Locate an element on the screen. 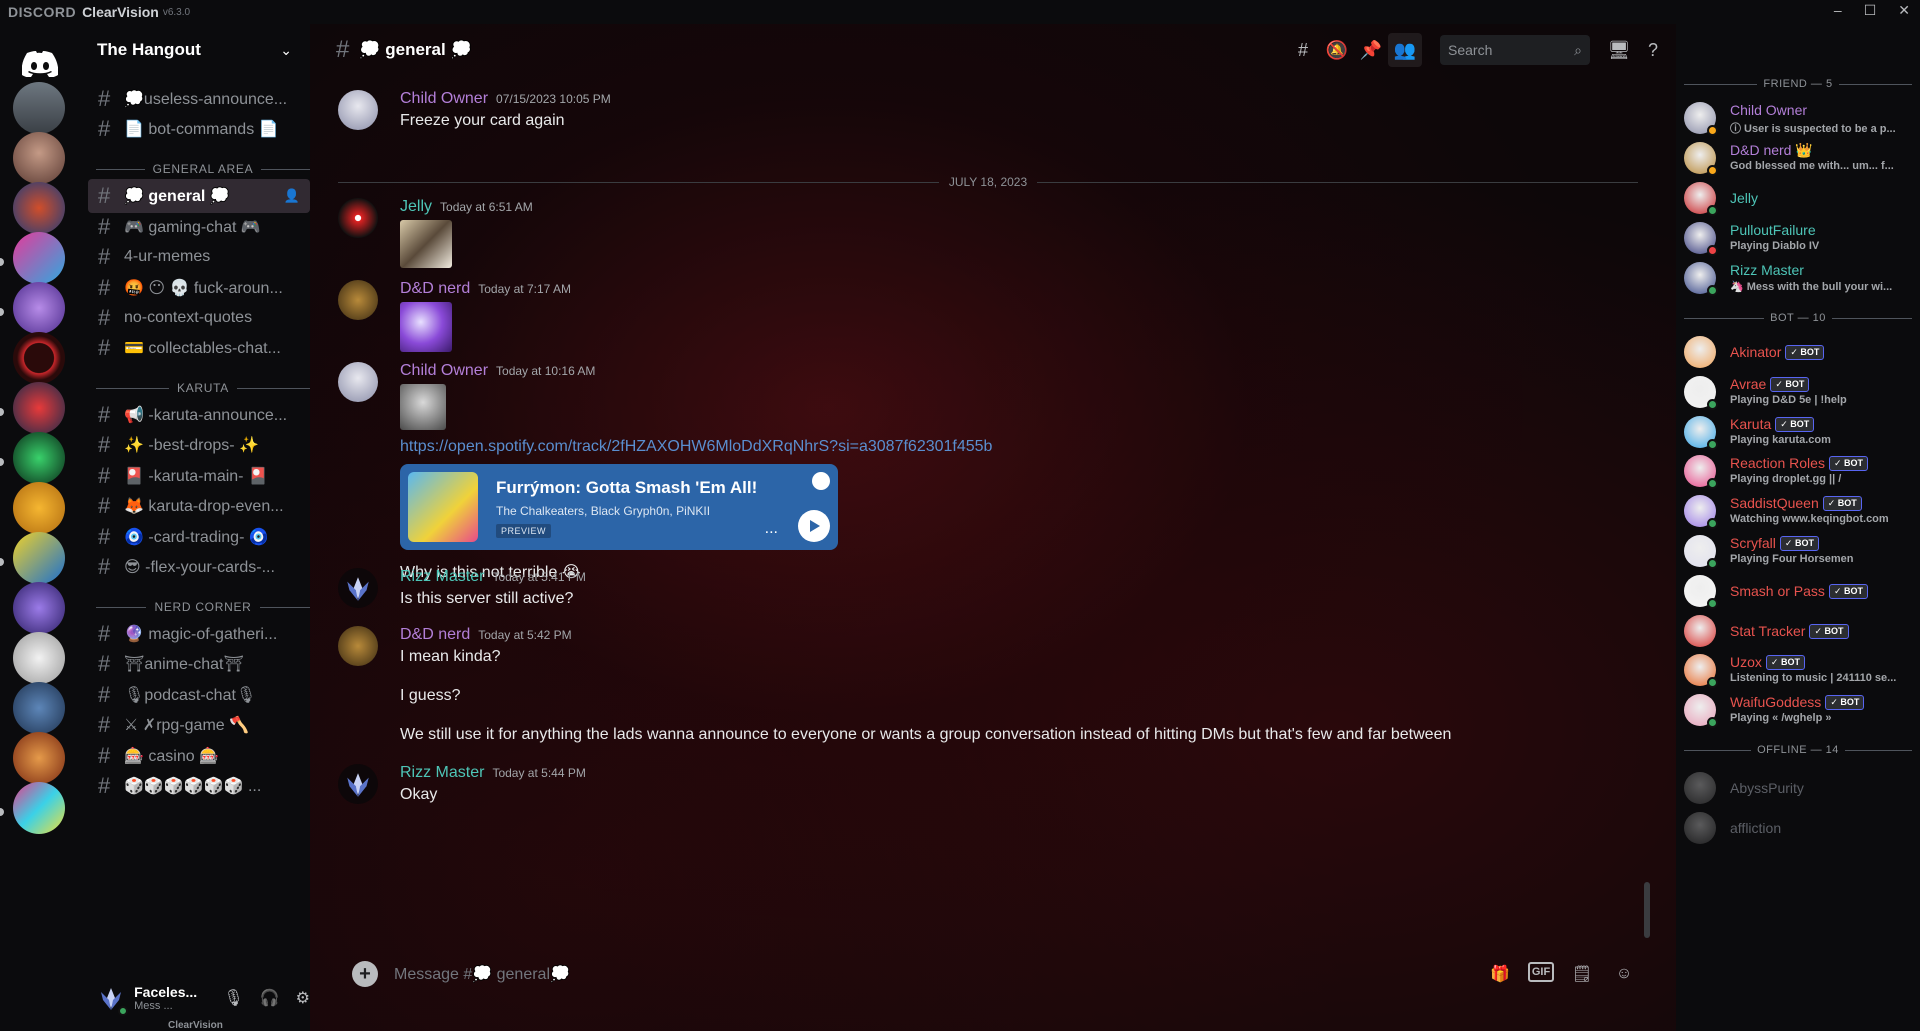  channel-item: # 🎰 casino 🎰 is located at coordinates (199, 756).